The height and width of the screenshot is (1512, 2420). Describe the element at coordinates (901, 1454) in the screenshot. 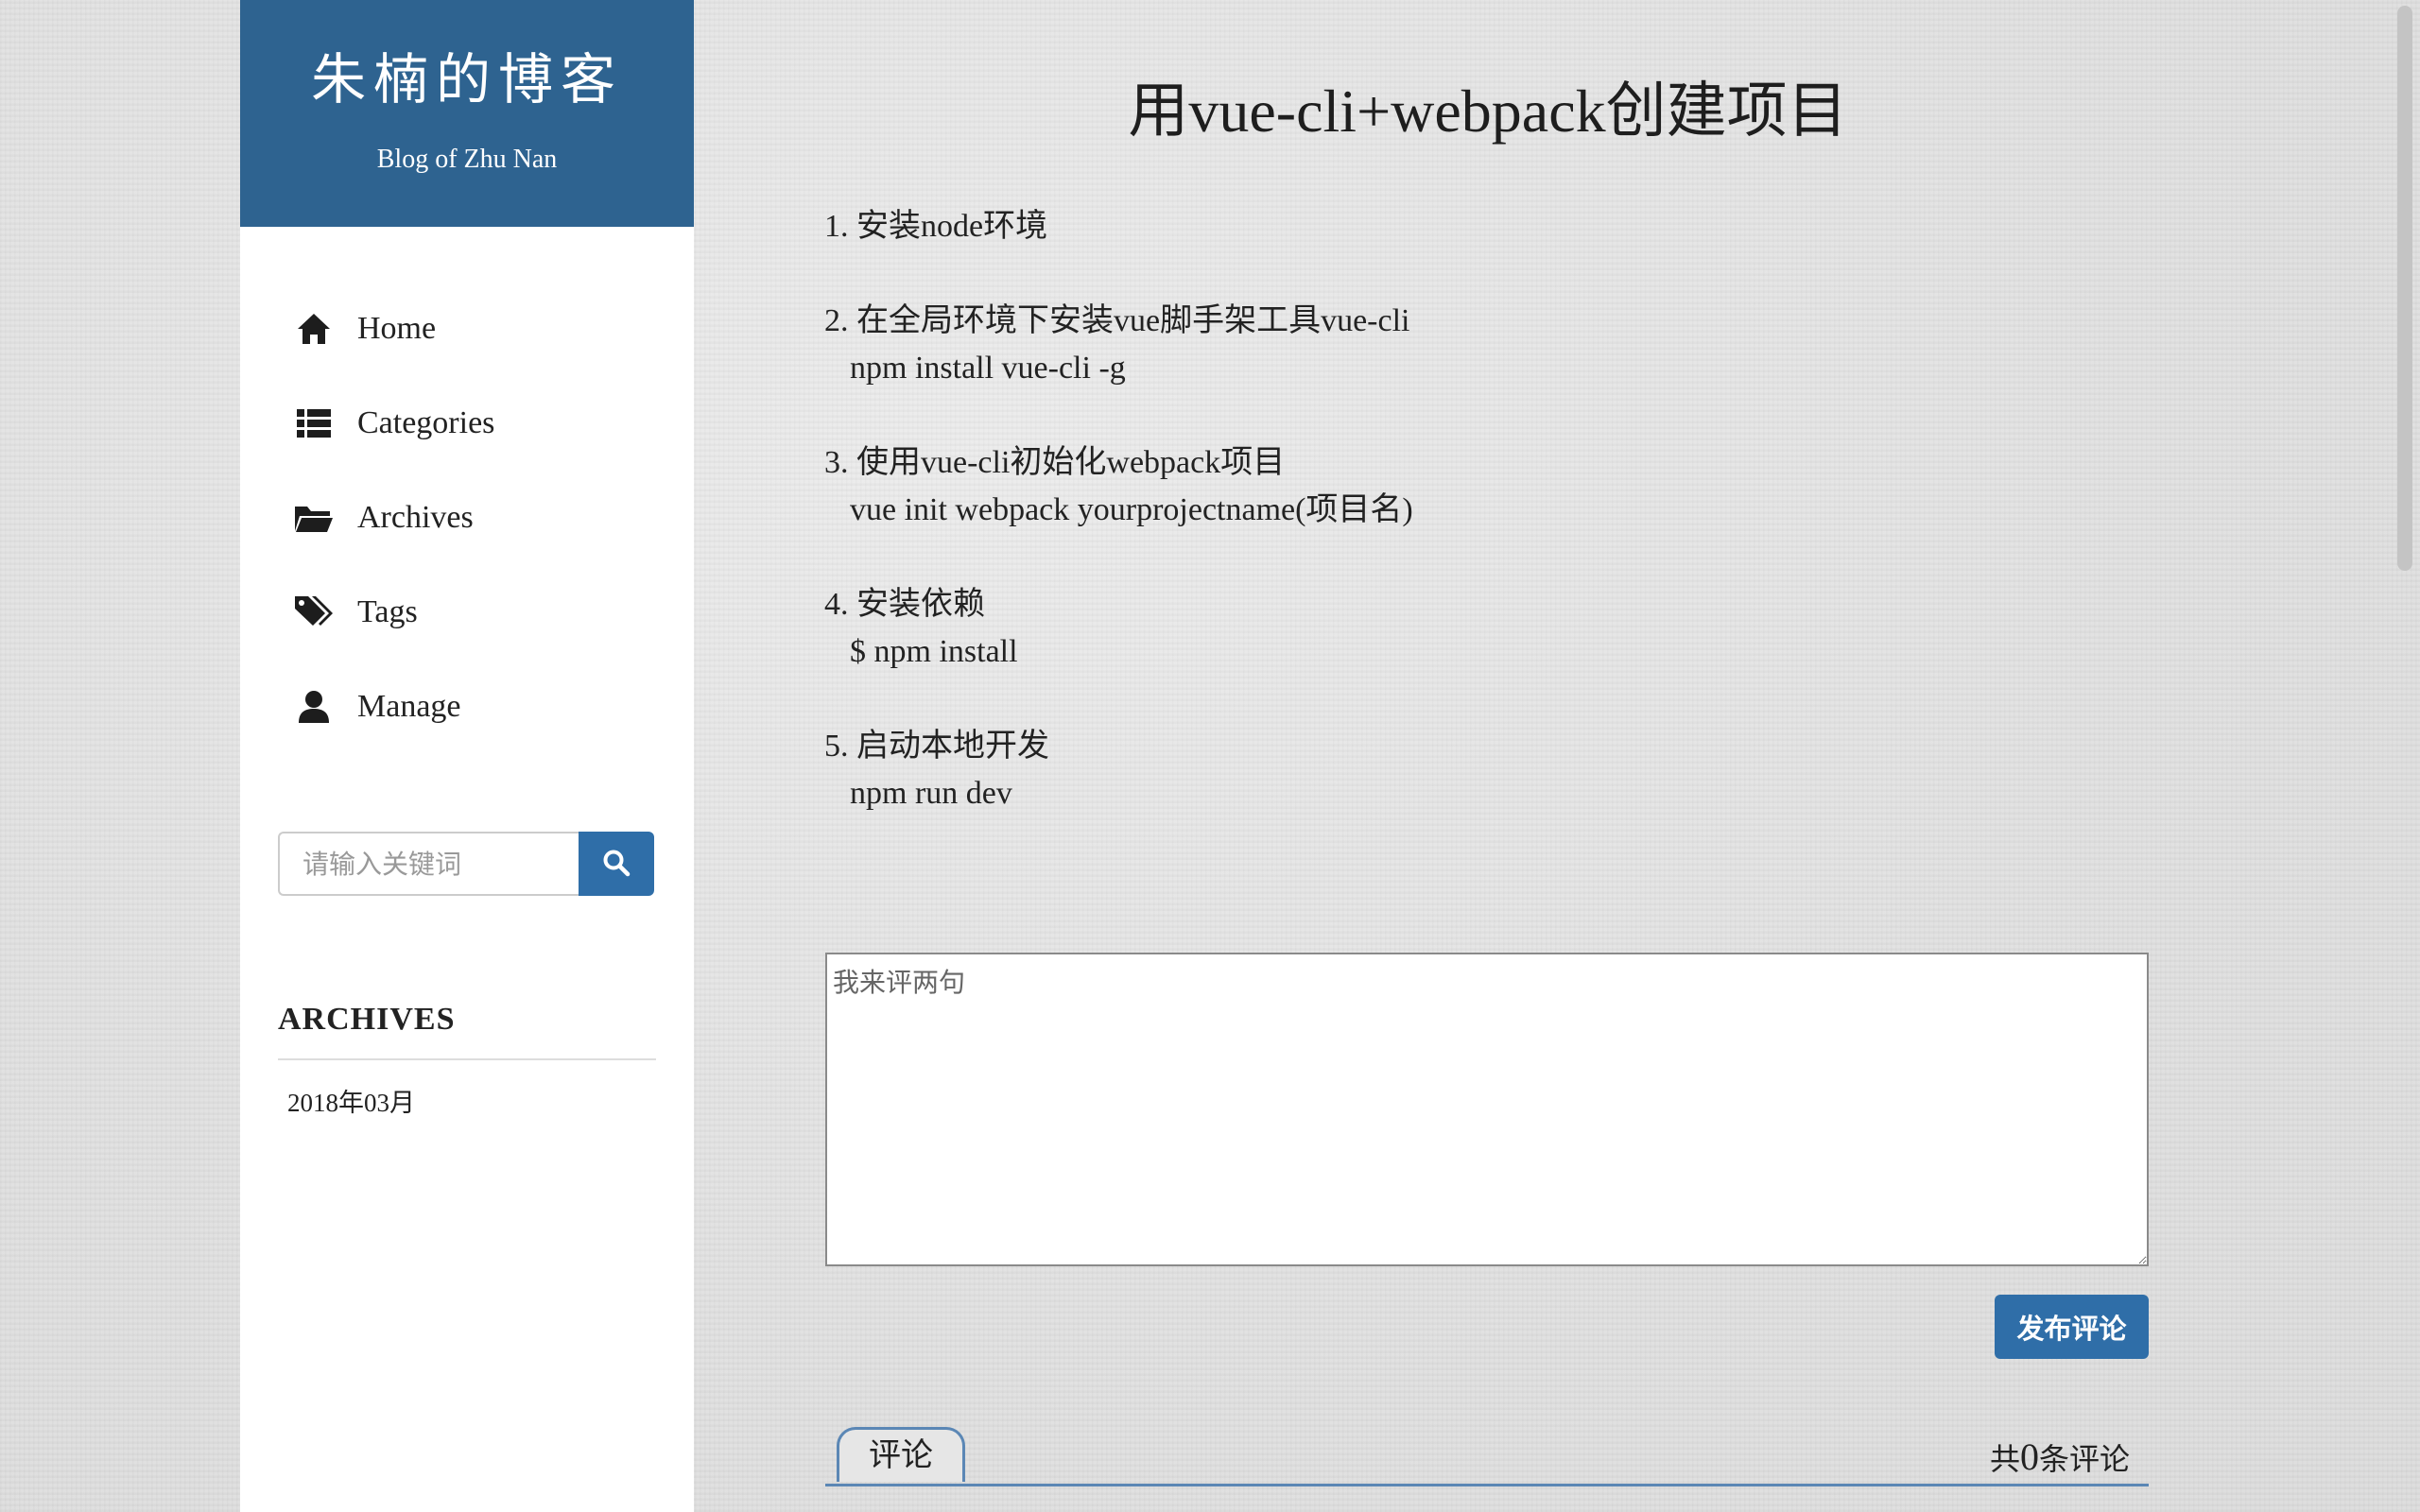

I see `tab-comments: 评论` at that location.